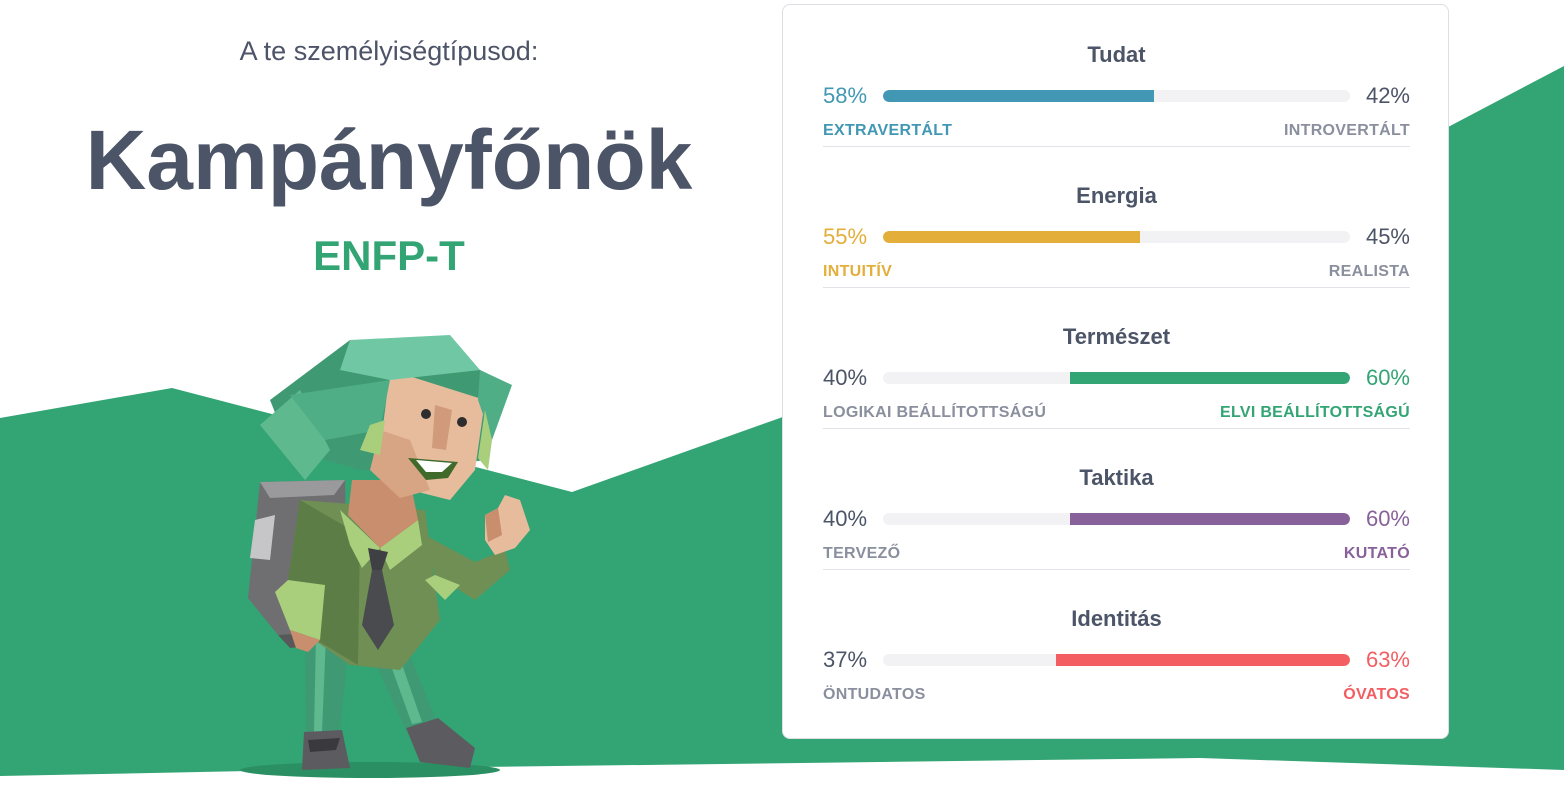  Describe the element at coordinates (1369, 271) in the screenshot. I see `trait-right-label: REALISTA` at that location.